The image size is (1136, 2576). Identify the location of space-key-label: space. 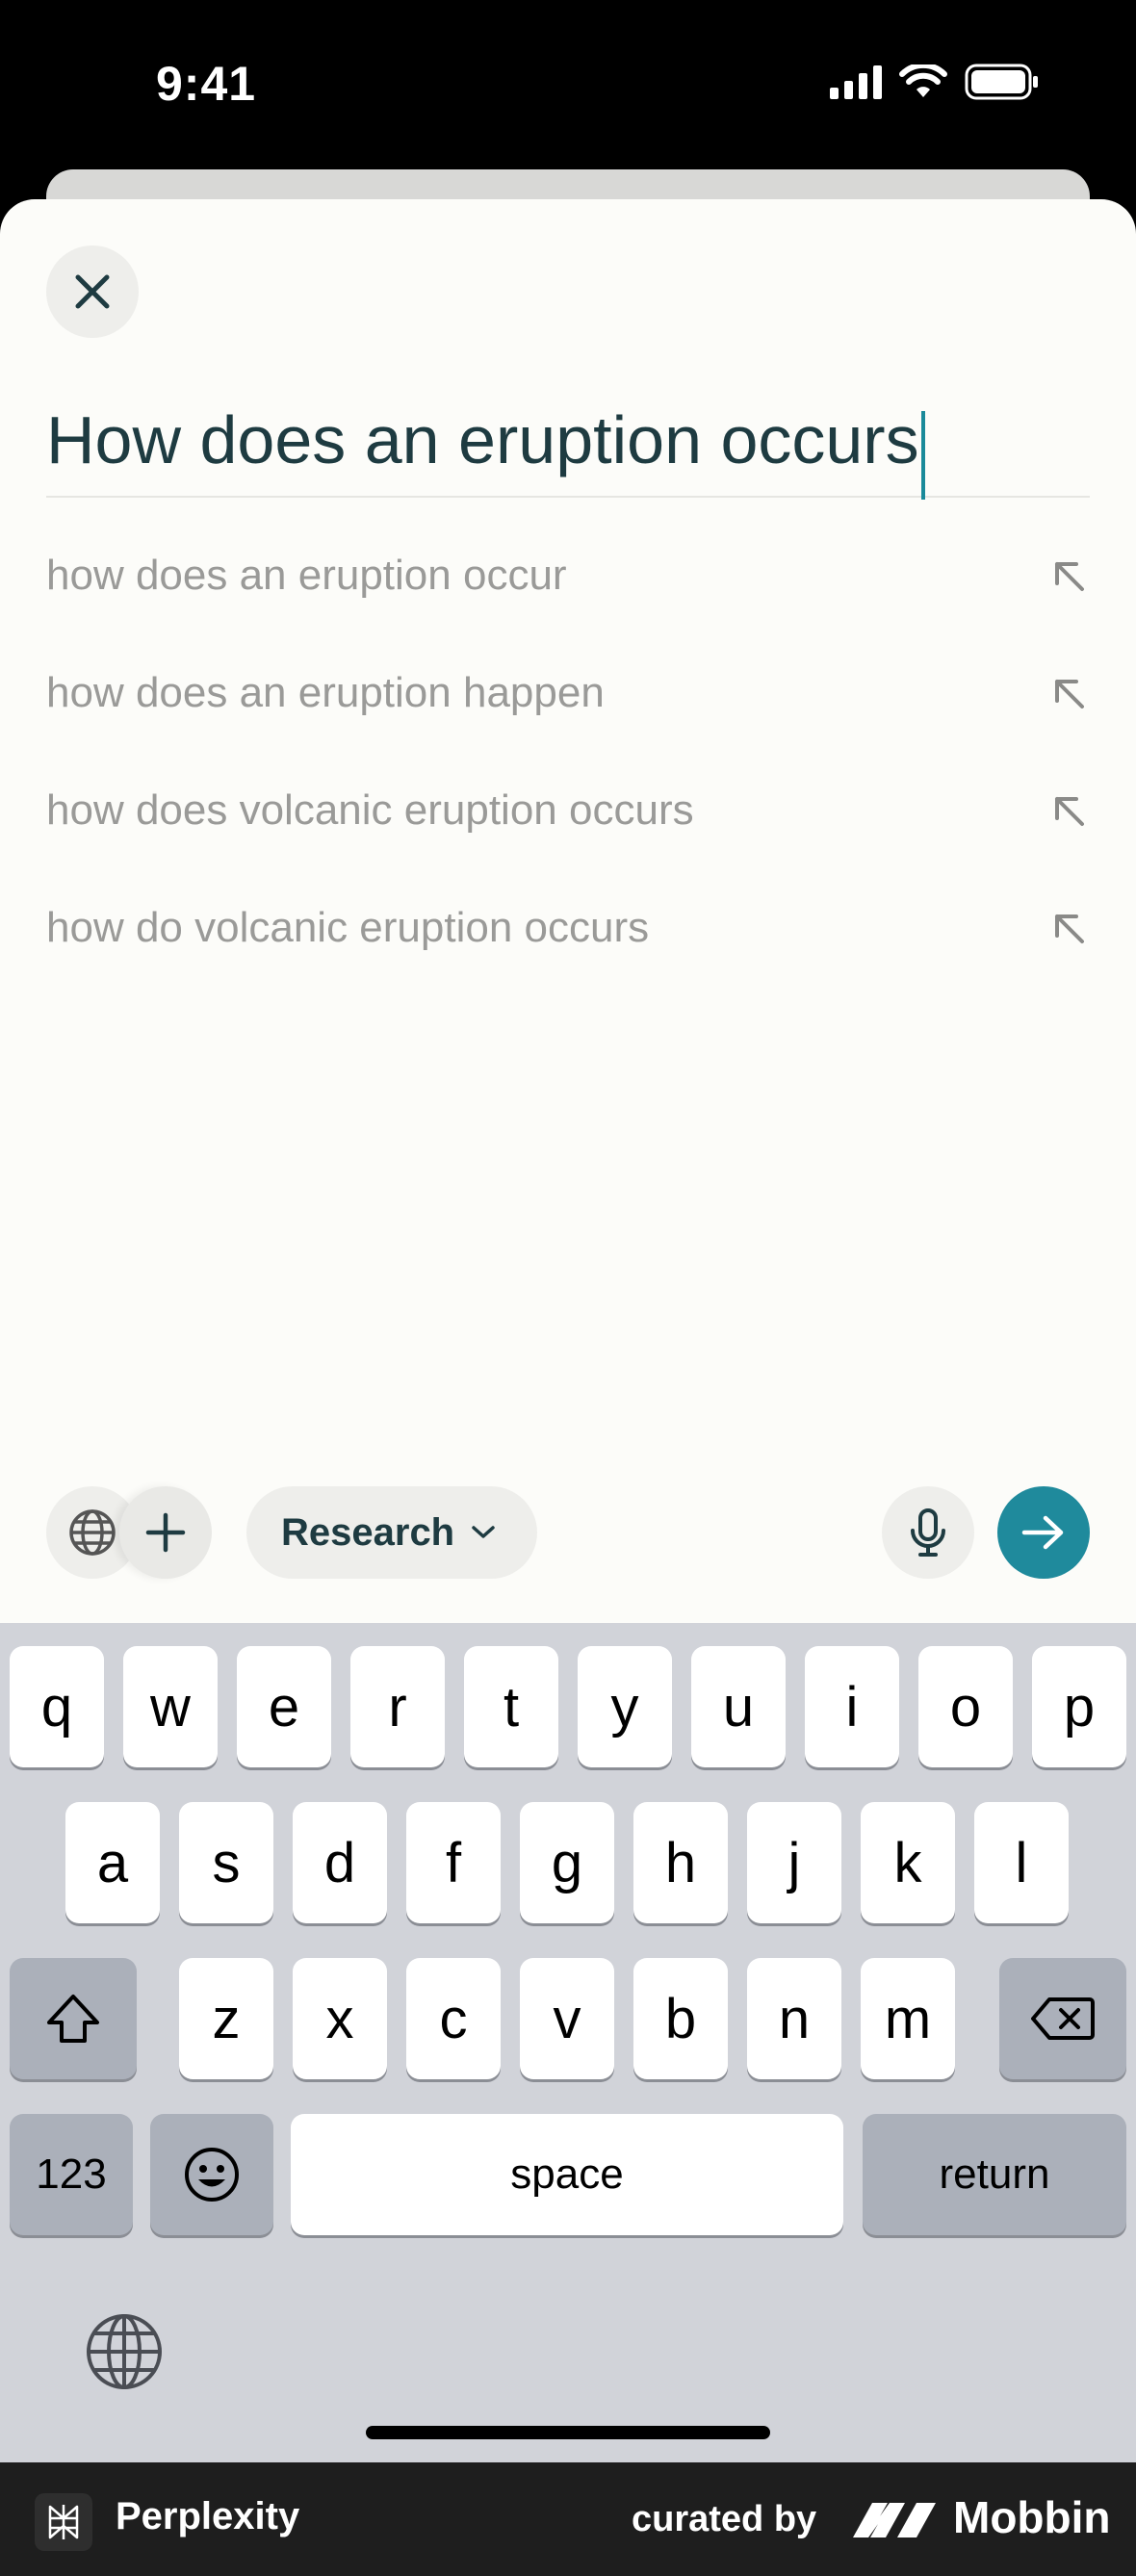
(567, 2174).